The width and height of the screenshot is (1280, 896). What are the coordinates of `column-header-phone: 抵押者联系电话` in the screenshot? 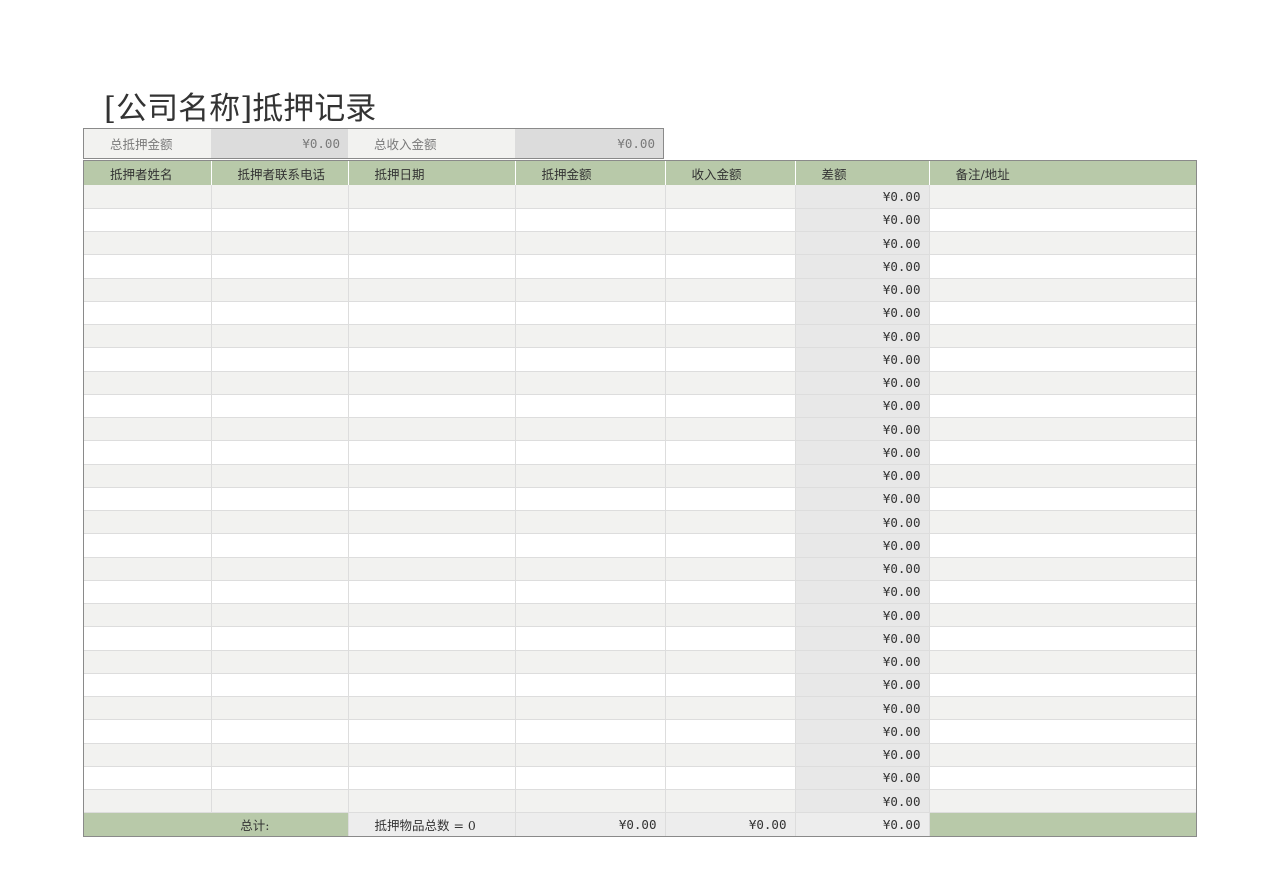 It's located at (280, 173).